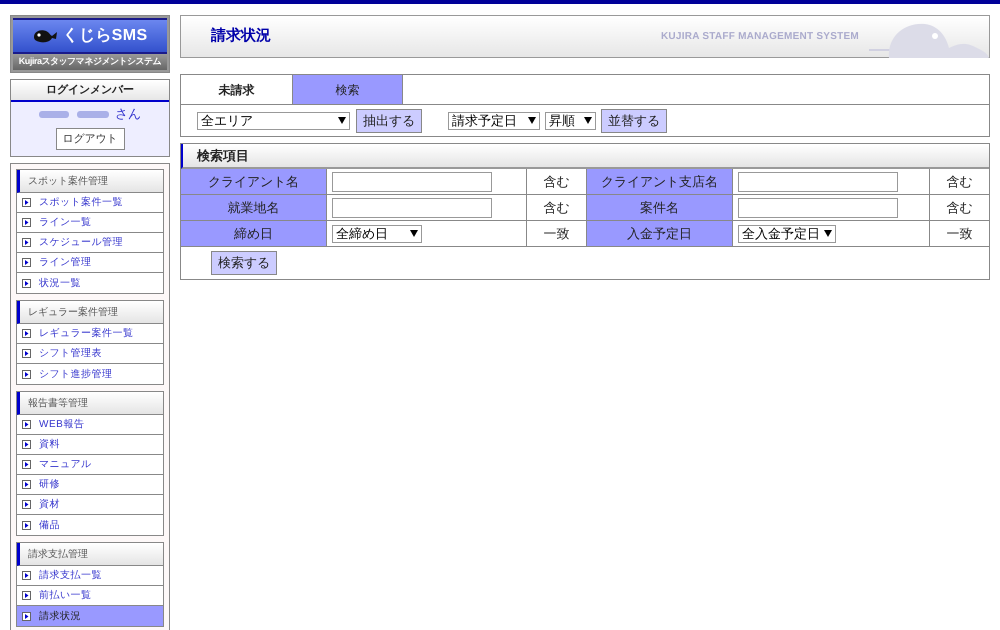  What do you see at coordinates (377, 233) in the screenshot?
I see `dropdown: 全締め日` at bounding box center [377, 233].